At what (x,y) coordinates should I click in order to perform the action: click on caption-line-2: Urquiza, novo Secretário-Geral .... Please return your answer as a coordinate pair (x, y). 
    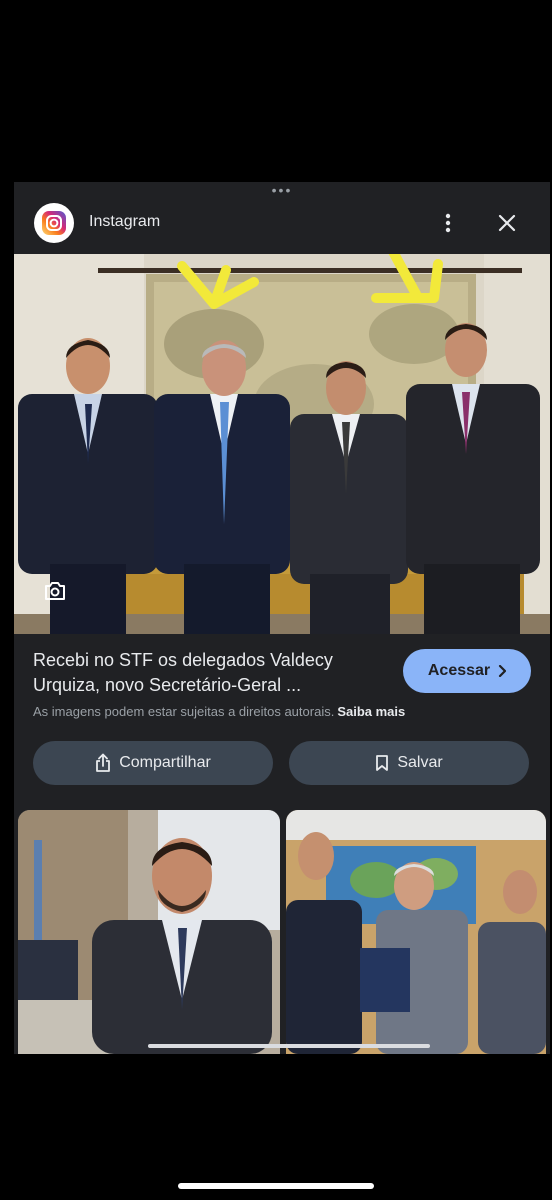
    Looking at the image, I should click on (167, 685).